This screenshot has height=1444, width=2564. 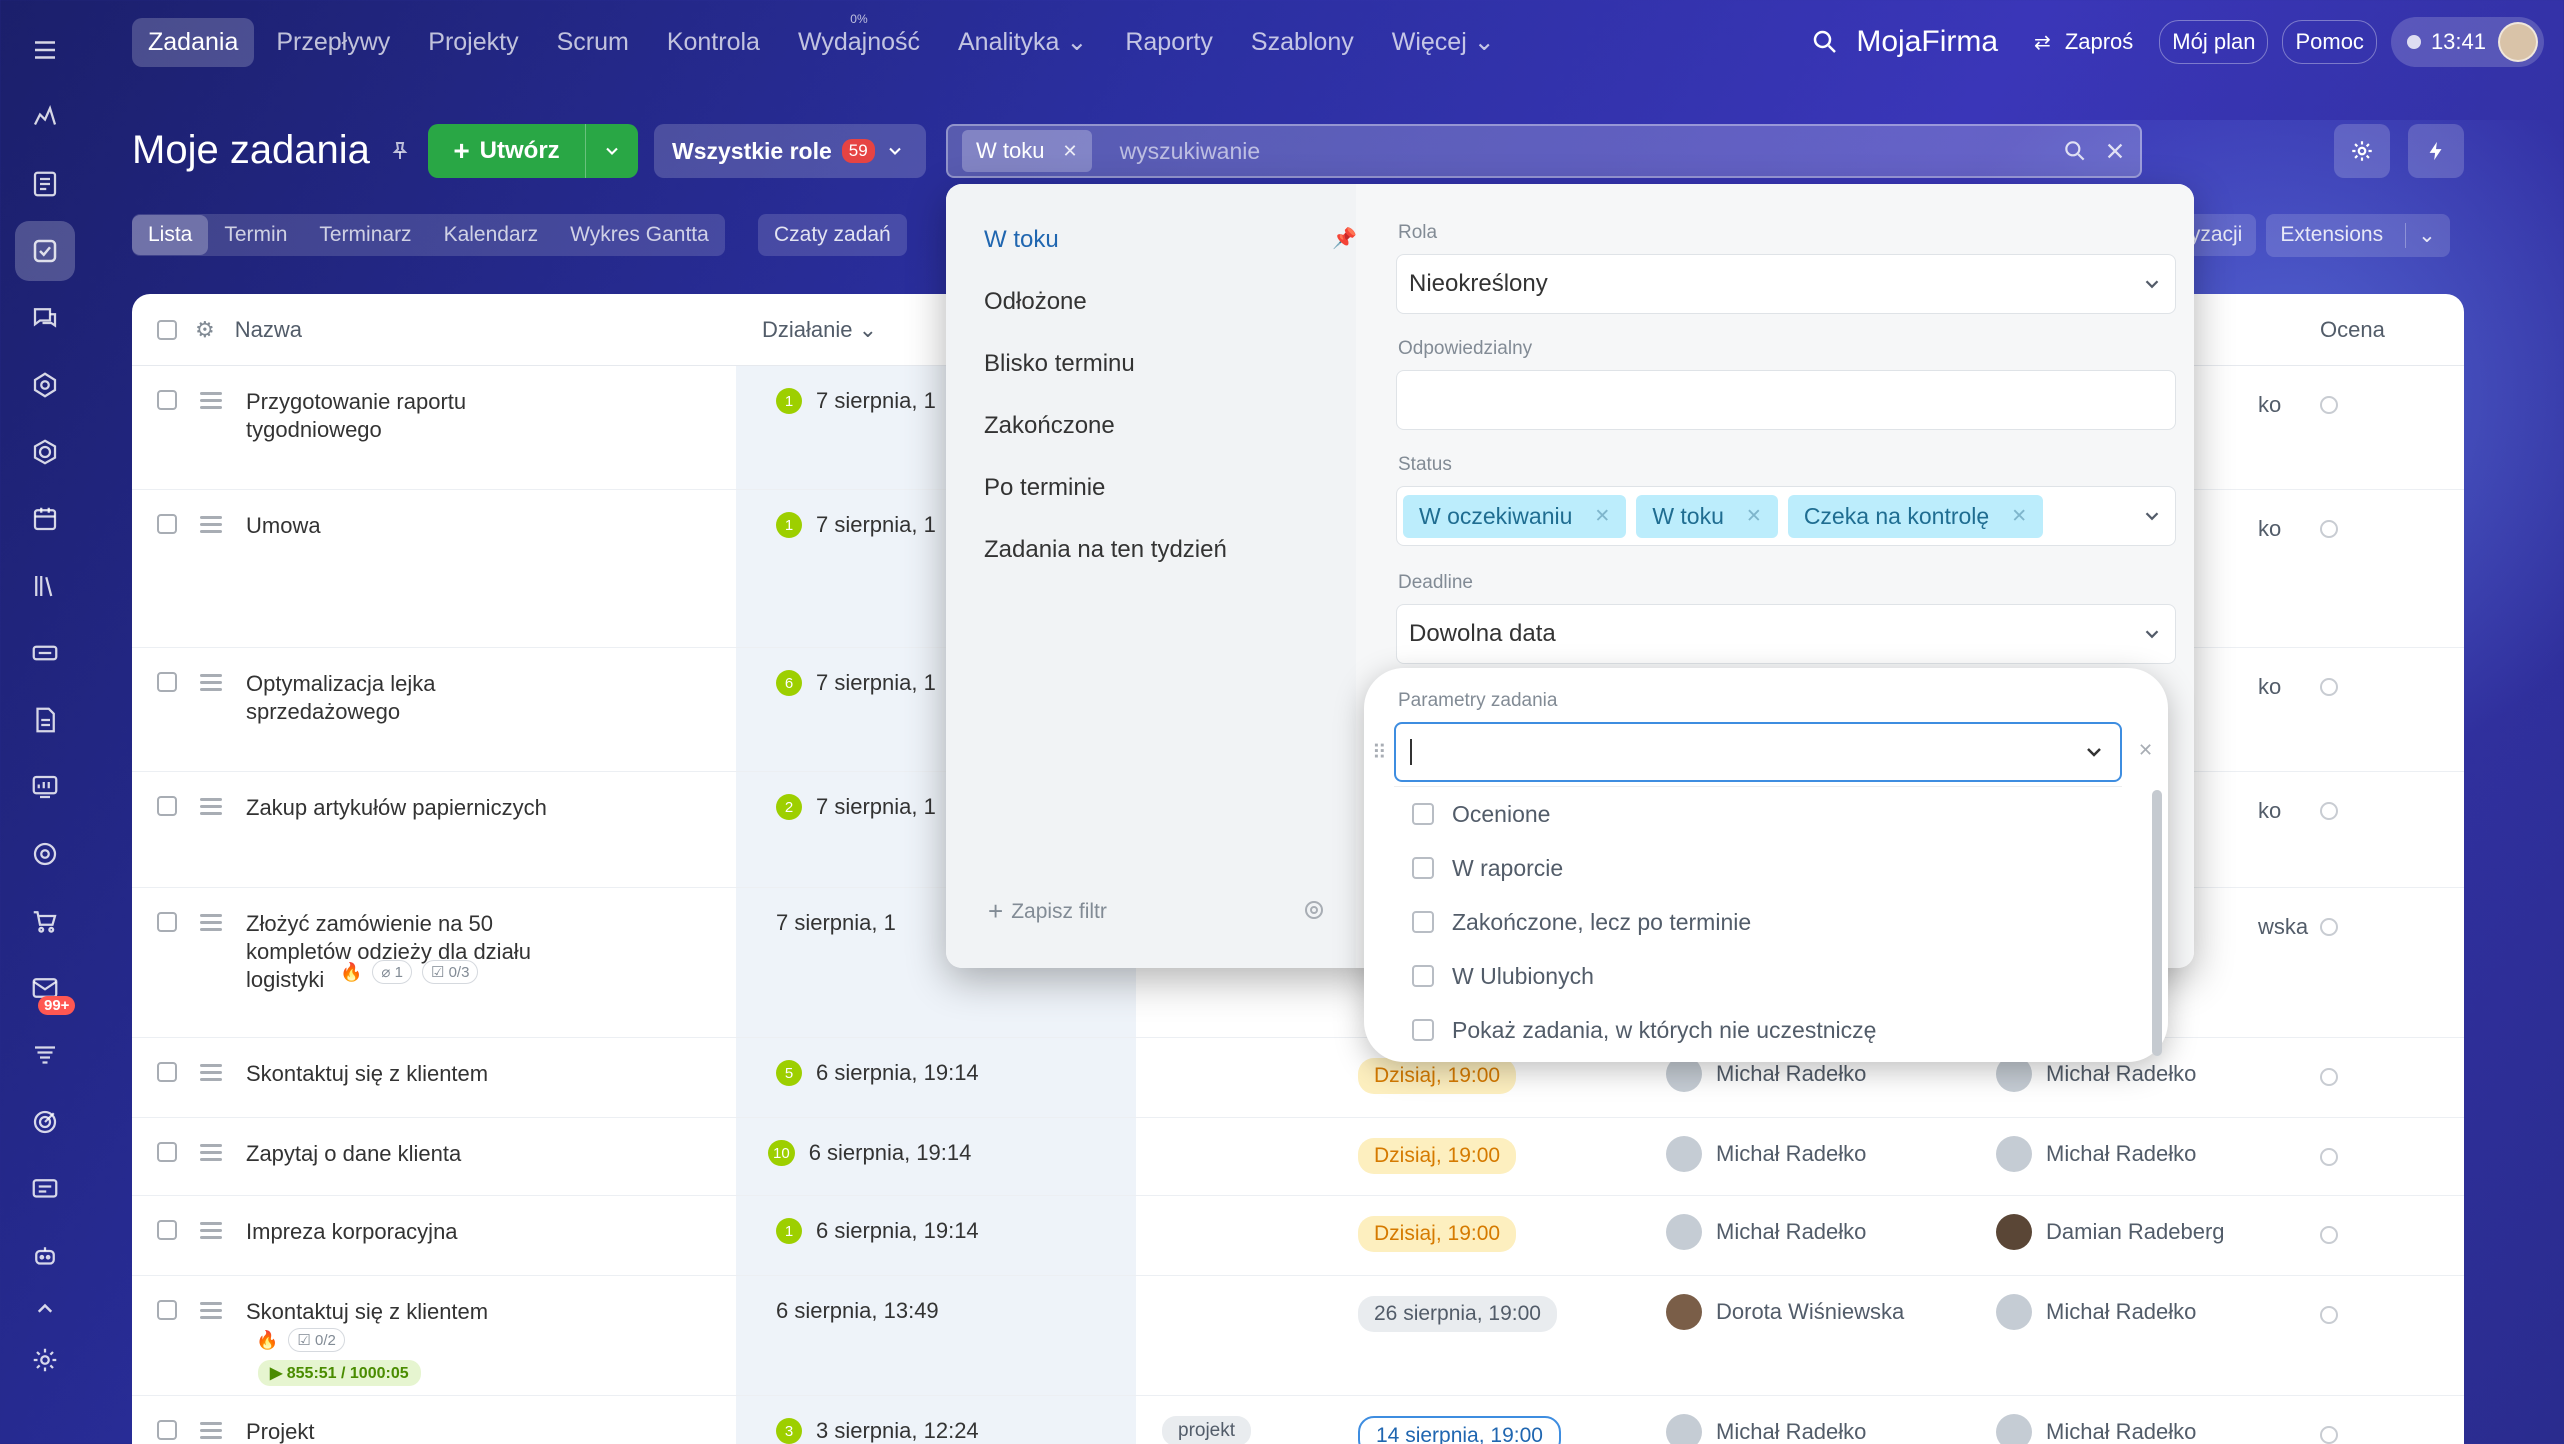 What do you see at coordinates (2115, 151) in the screenshot?
I see `clear-icon` at bounding box center [2115, 151].